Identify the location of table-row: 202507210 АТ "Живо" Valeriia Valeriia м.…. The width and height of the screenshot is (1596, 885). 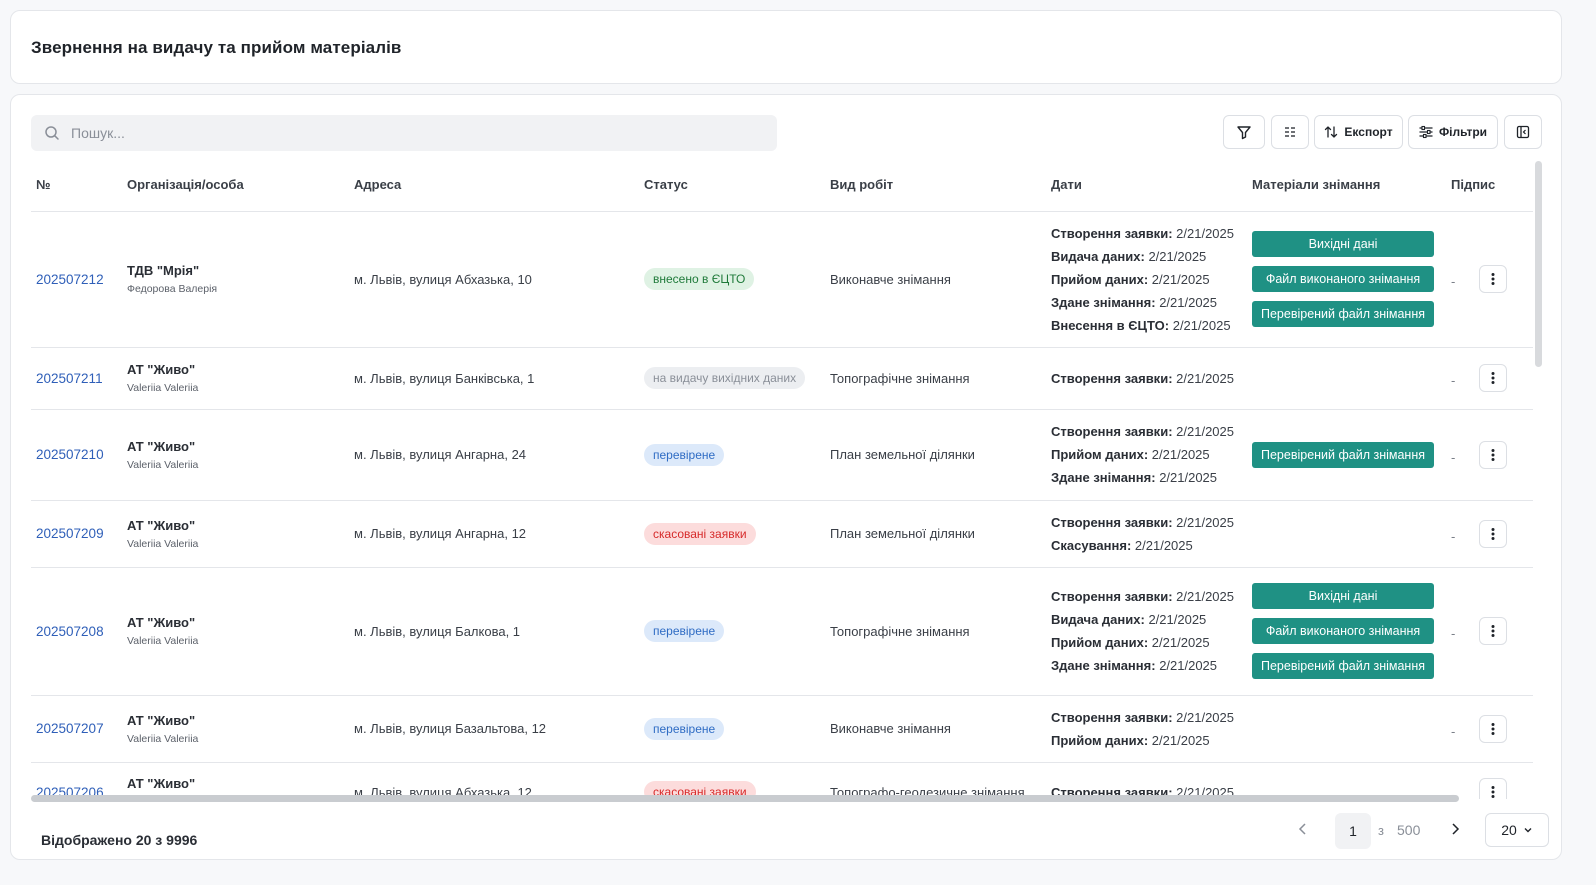
(782, 455).